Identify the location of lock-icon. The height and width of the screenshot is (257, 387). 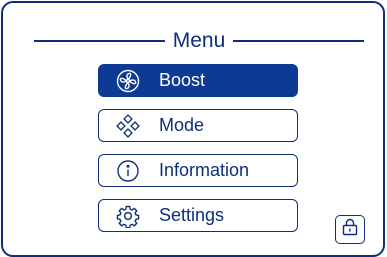
(350, 229).